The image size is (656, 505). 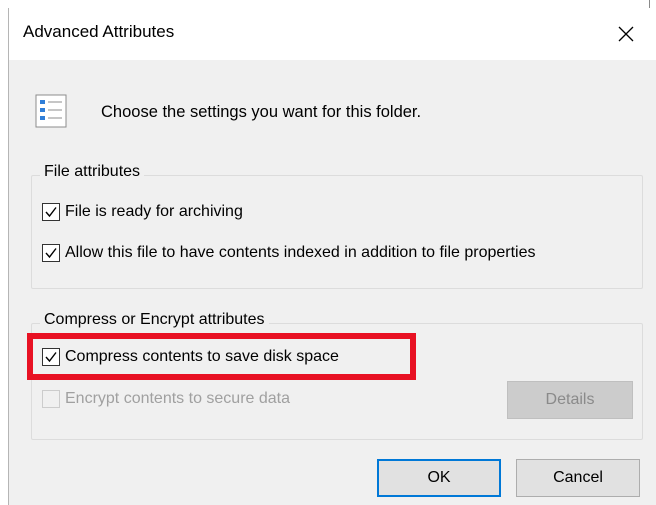 What do you see at coordinates (177, 399) in the screenshot?
I see `encrypt-checkbox-label: Encrypt contents to secure data` at bounding box center [177, 399].